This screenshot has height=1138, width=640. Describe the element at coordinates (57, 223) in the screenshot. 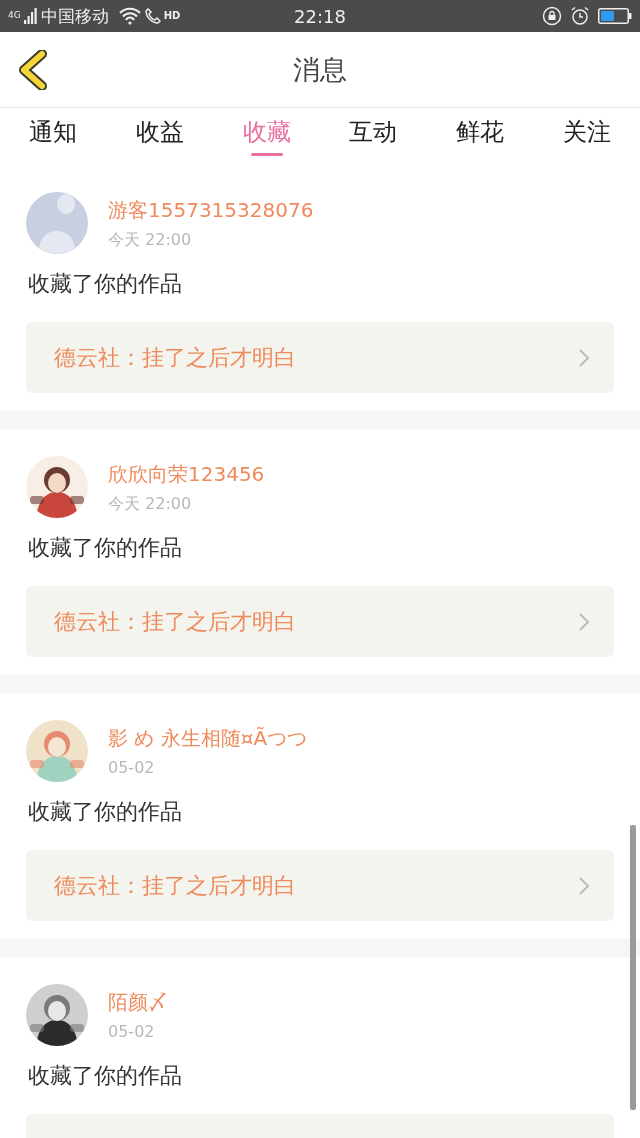

I see `avatar-icon` at that location.